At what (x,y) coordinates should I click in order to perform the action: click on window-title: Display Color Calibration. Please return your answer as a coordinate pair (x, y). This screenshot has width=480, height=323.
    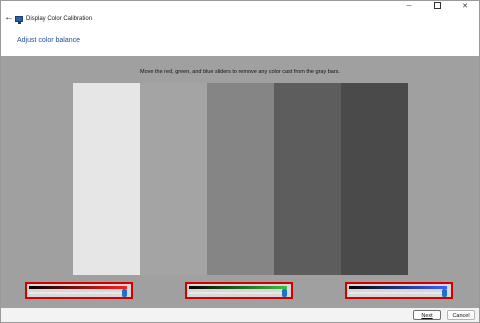
    Looking at the image, I should click on (59, 19).